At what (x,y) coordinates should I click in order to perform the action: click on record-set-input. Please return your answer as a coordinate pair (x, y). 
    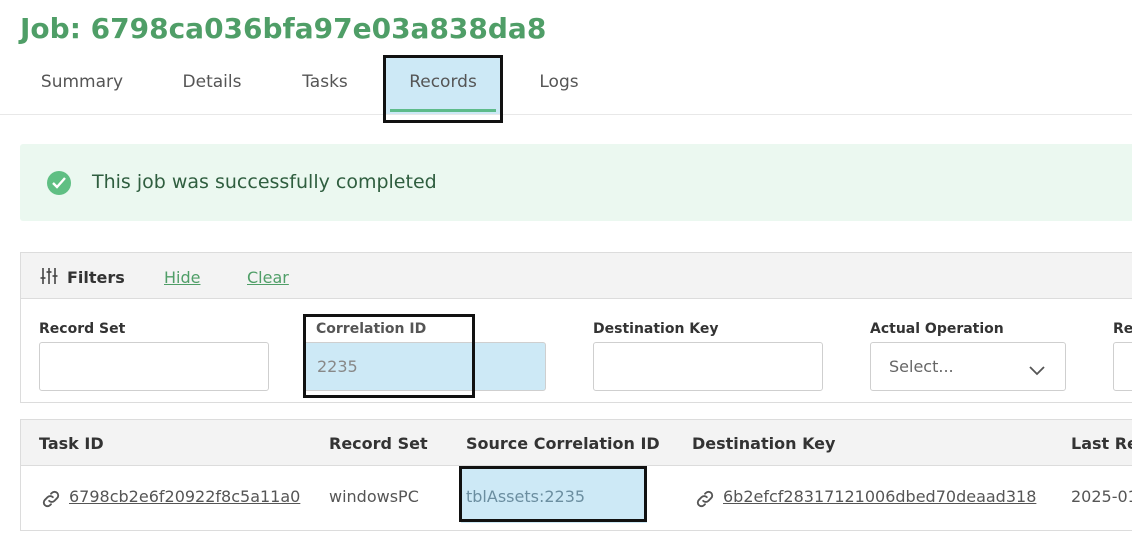
    Looking at the image, I should click on (154, 366).